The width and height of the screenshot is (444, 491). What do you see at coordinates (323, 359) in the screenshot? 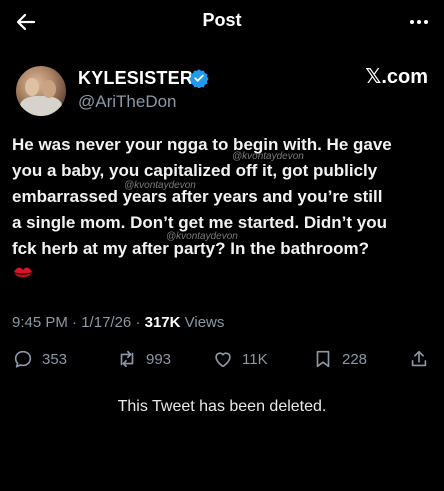
I see `bookmark-icon` at bounding box center [323, 359].